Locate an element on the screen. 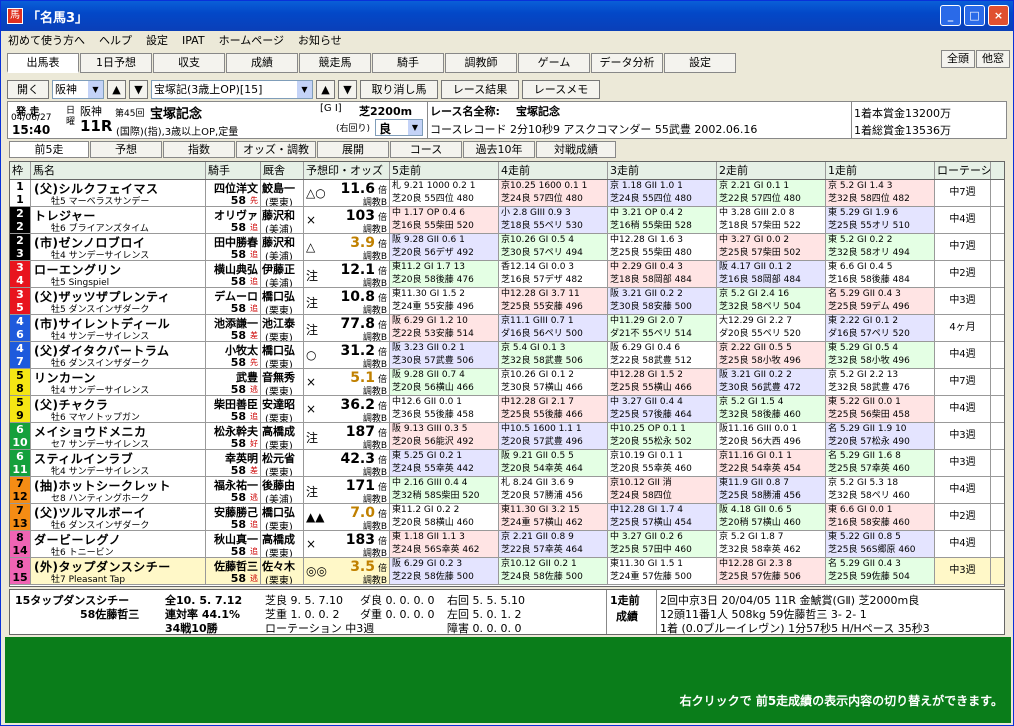 Image resolution: width=1014 pixels, height=726 pixels. jockey-cell: 横山典弘 58 追 is located at coordinates (233, 274).